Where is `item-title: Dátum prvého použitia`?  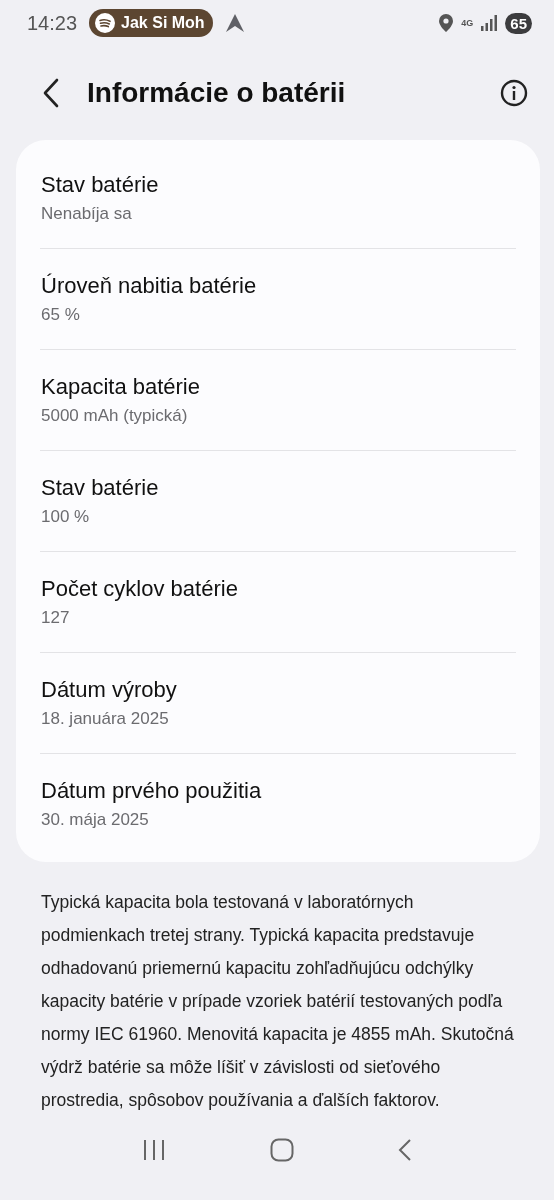 item-title: Dátum prvého použitia is located at coordinates (152, 791).